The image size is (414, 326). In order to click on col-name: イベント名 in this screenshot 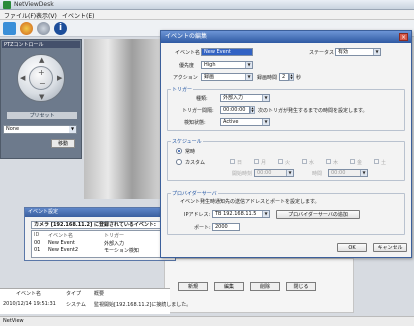, I will do `click(61, 236)`.